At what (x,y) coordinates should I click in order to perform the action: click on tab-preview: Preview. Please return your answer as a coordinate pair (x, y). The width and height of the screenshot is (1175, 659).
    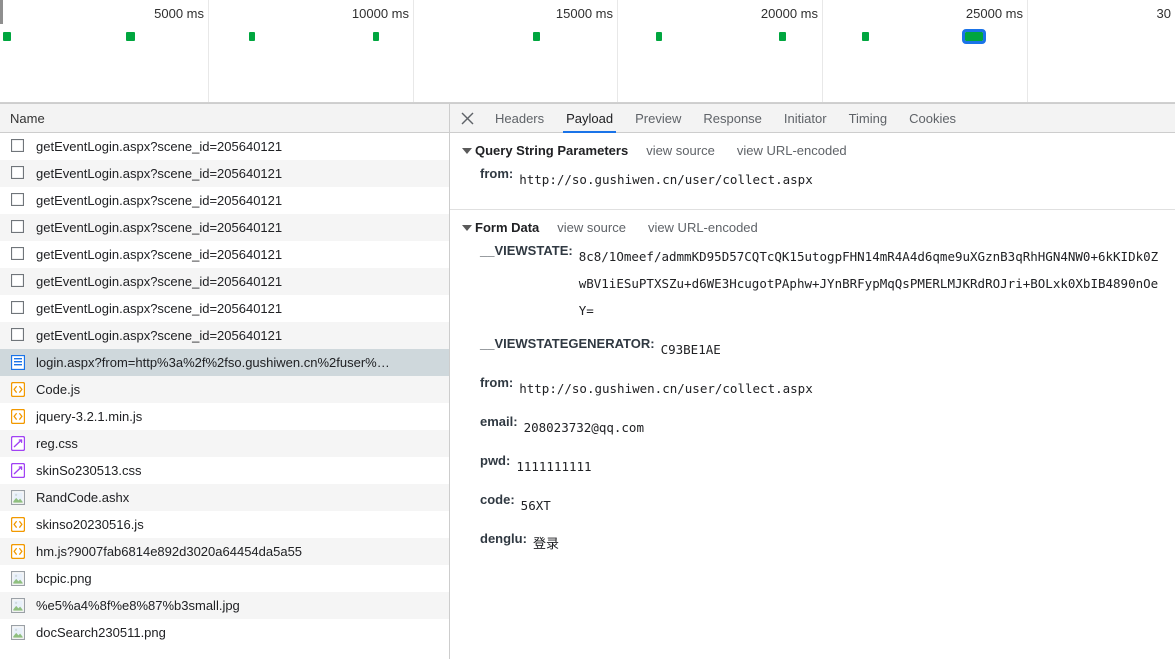
    Looking at the image, I should click on (658, 118).